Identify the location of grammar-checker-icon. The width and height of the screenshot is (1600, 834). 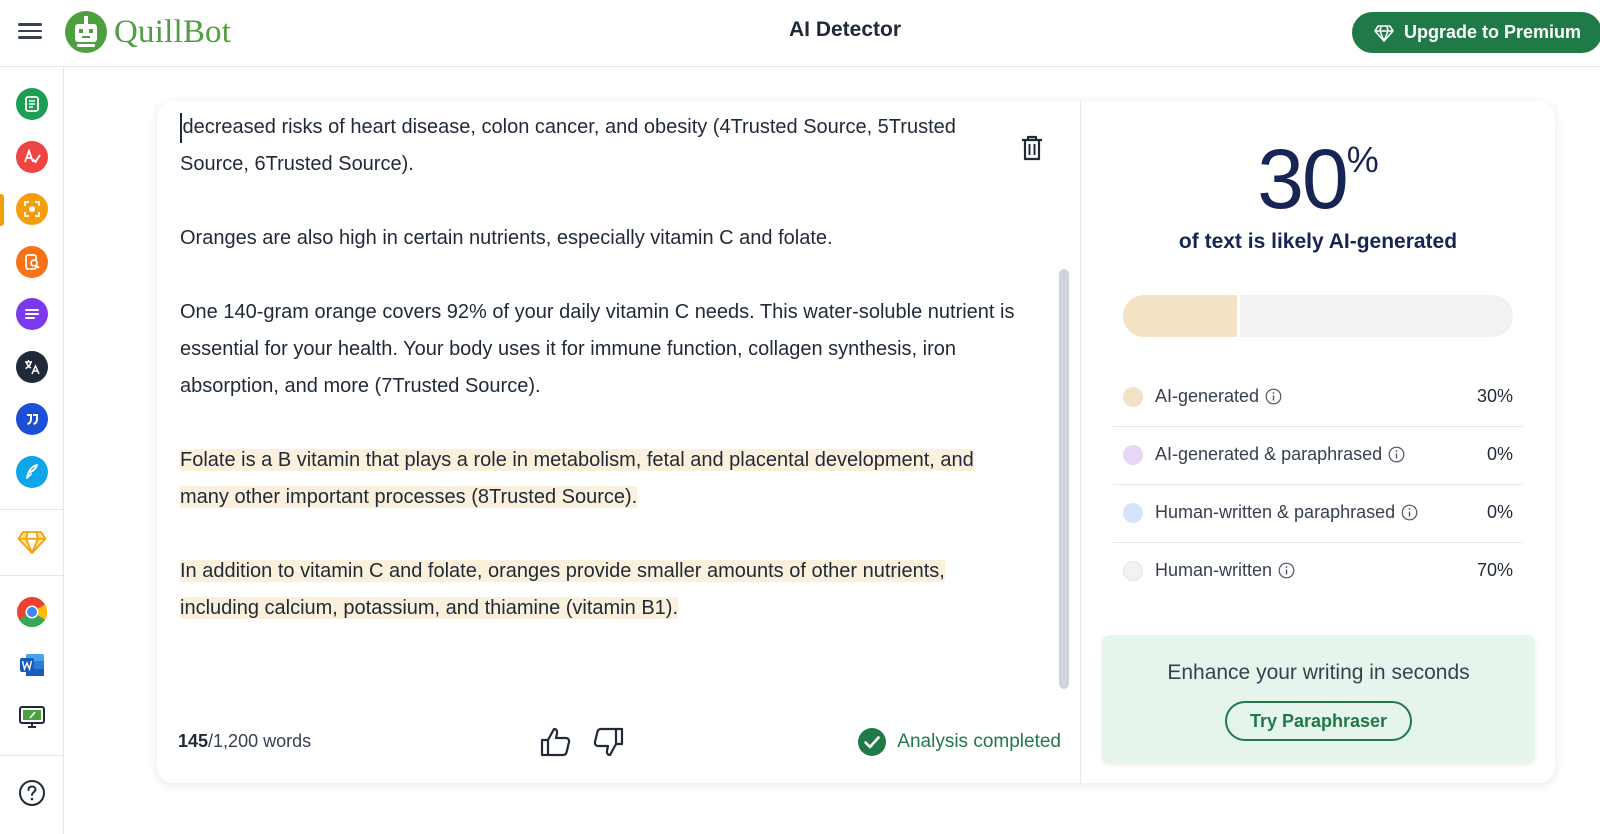
(32, 157).